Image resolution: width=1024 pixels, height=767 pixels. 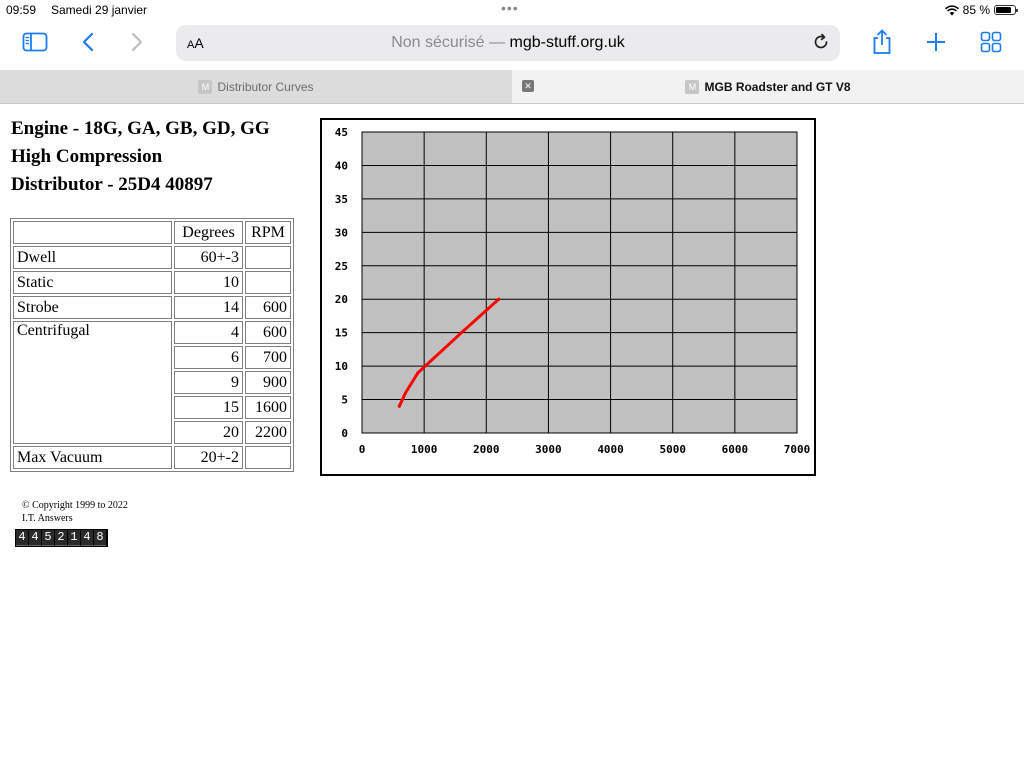 What do you see at coordinates (735, 449) in the screenshot?
I see `x-tick-label: 6000` at bounding box center [735, 449].